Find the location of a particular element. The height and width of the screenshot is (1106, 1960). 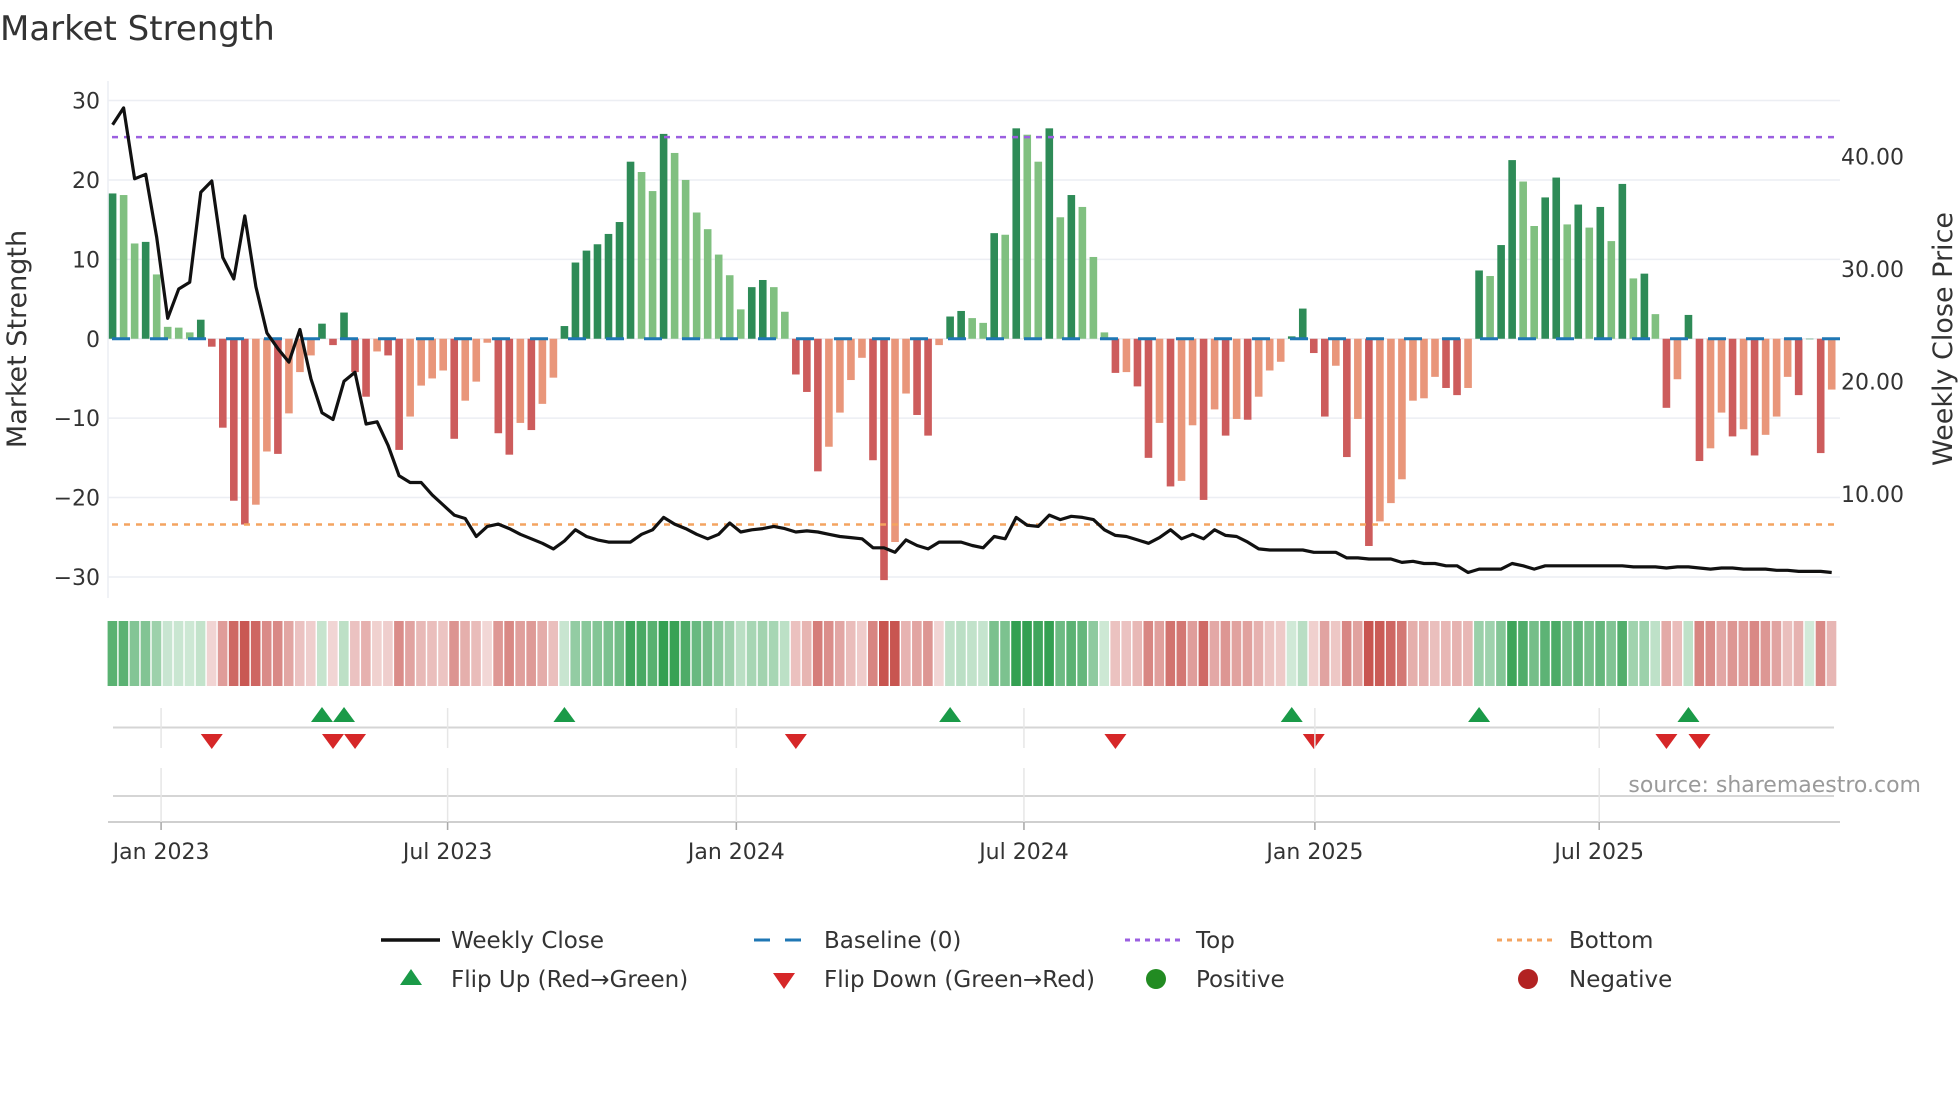

x-tick-label: Jan 2024 is located at coordinates (735, 852).